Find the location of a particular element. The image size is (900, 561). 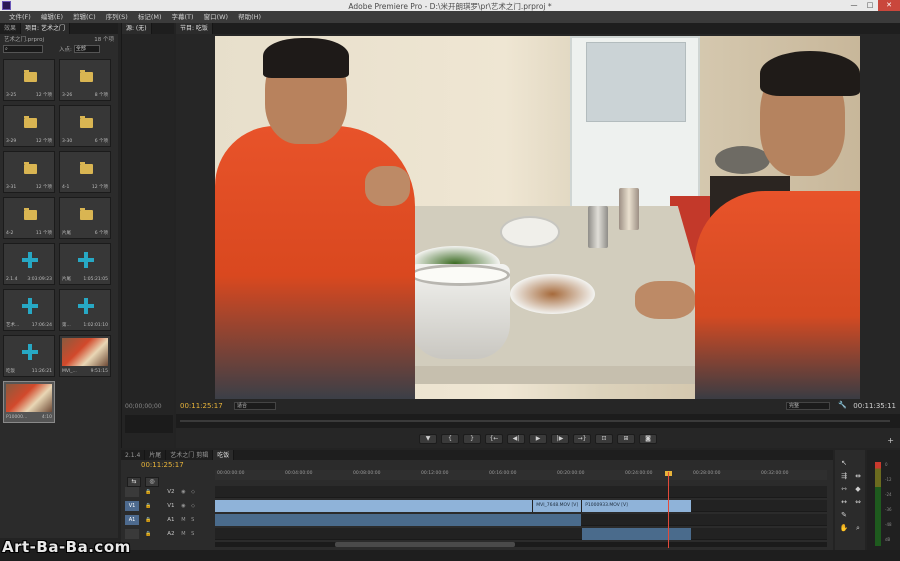

project-item: 第... 1:02:01:10 is located at coordinates (85, 310).